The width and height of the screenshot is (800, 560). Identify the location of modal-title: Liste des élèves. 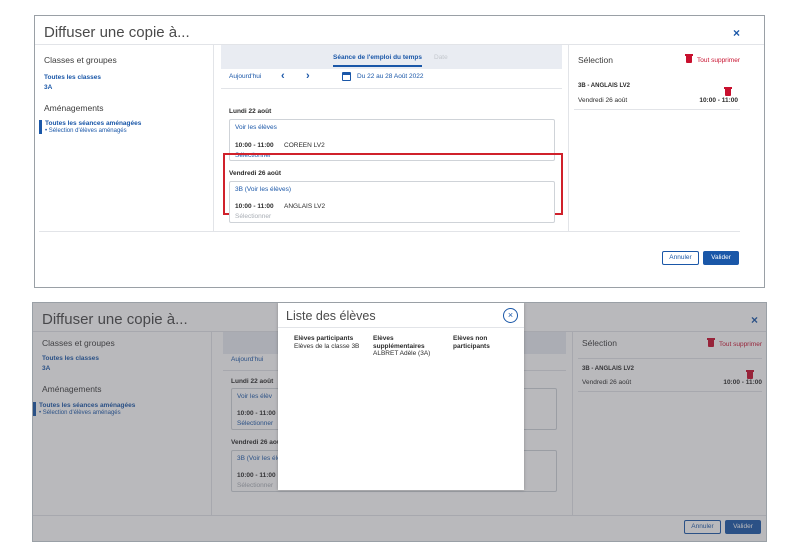
(331, 316).